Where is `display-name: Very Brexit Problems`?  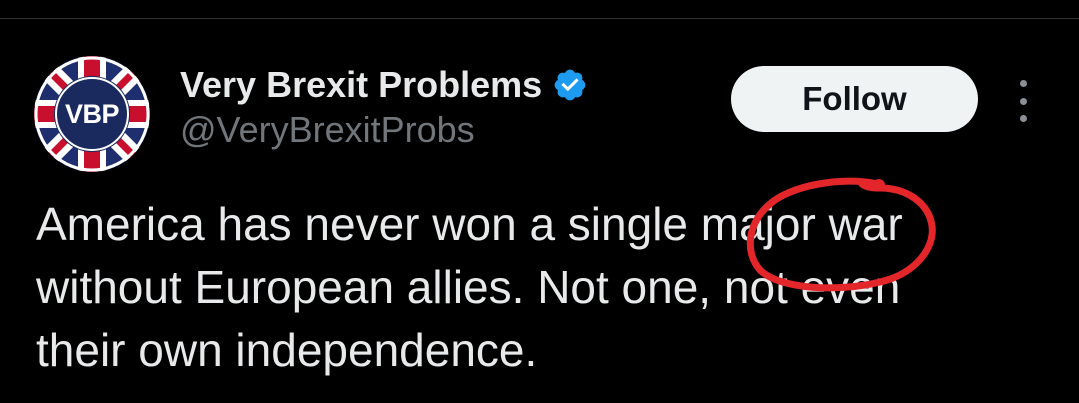 display-name: Very Brexit Problems is located at coordinates (361, 85).